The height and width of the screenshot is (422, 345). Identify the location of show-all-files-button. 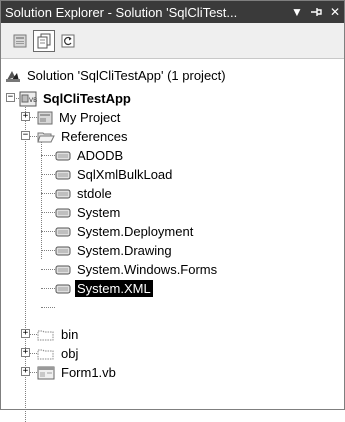
(44, 40).